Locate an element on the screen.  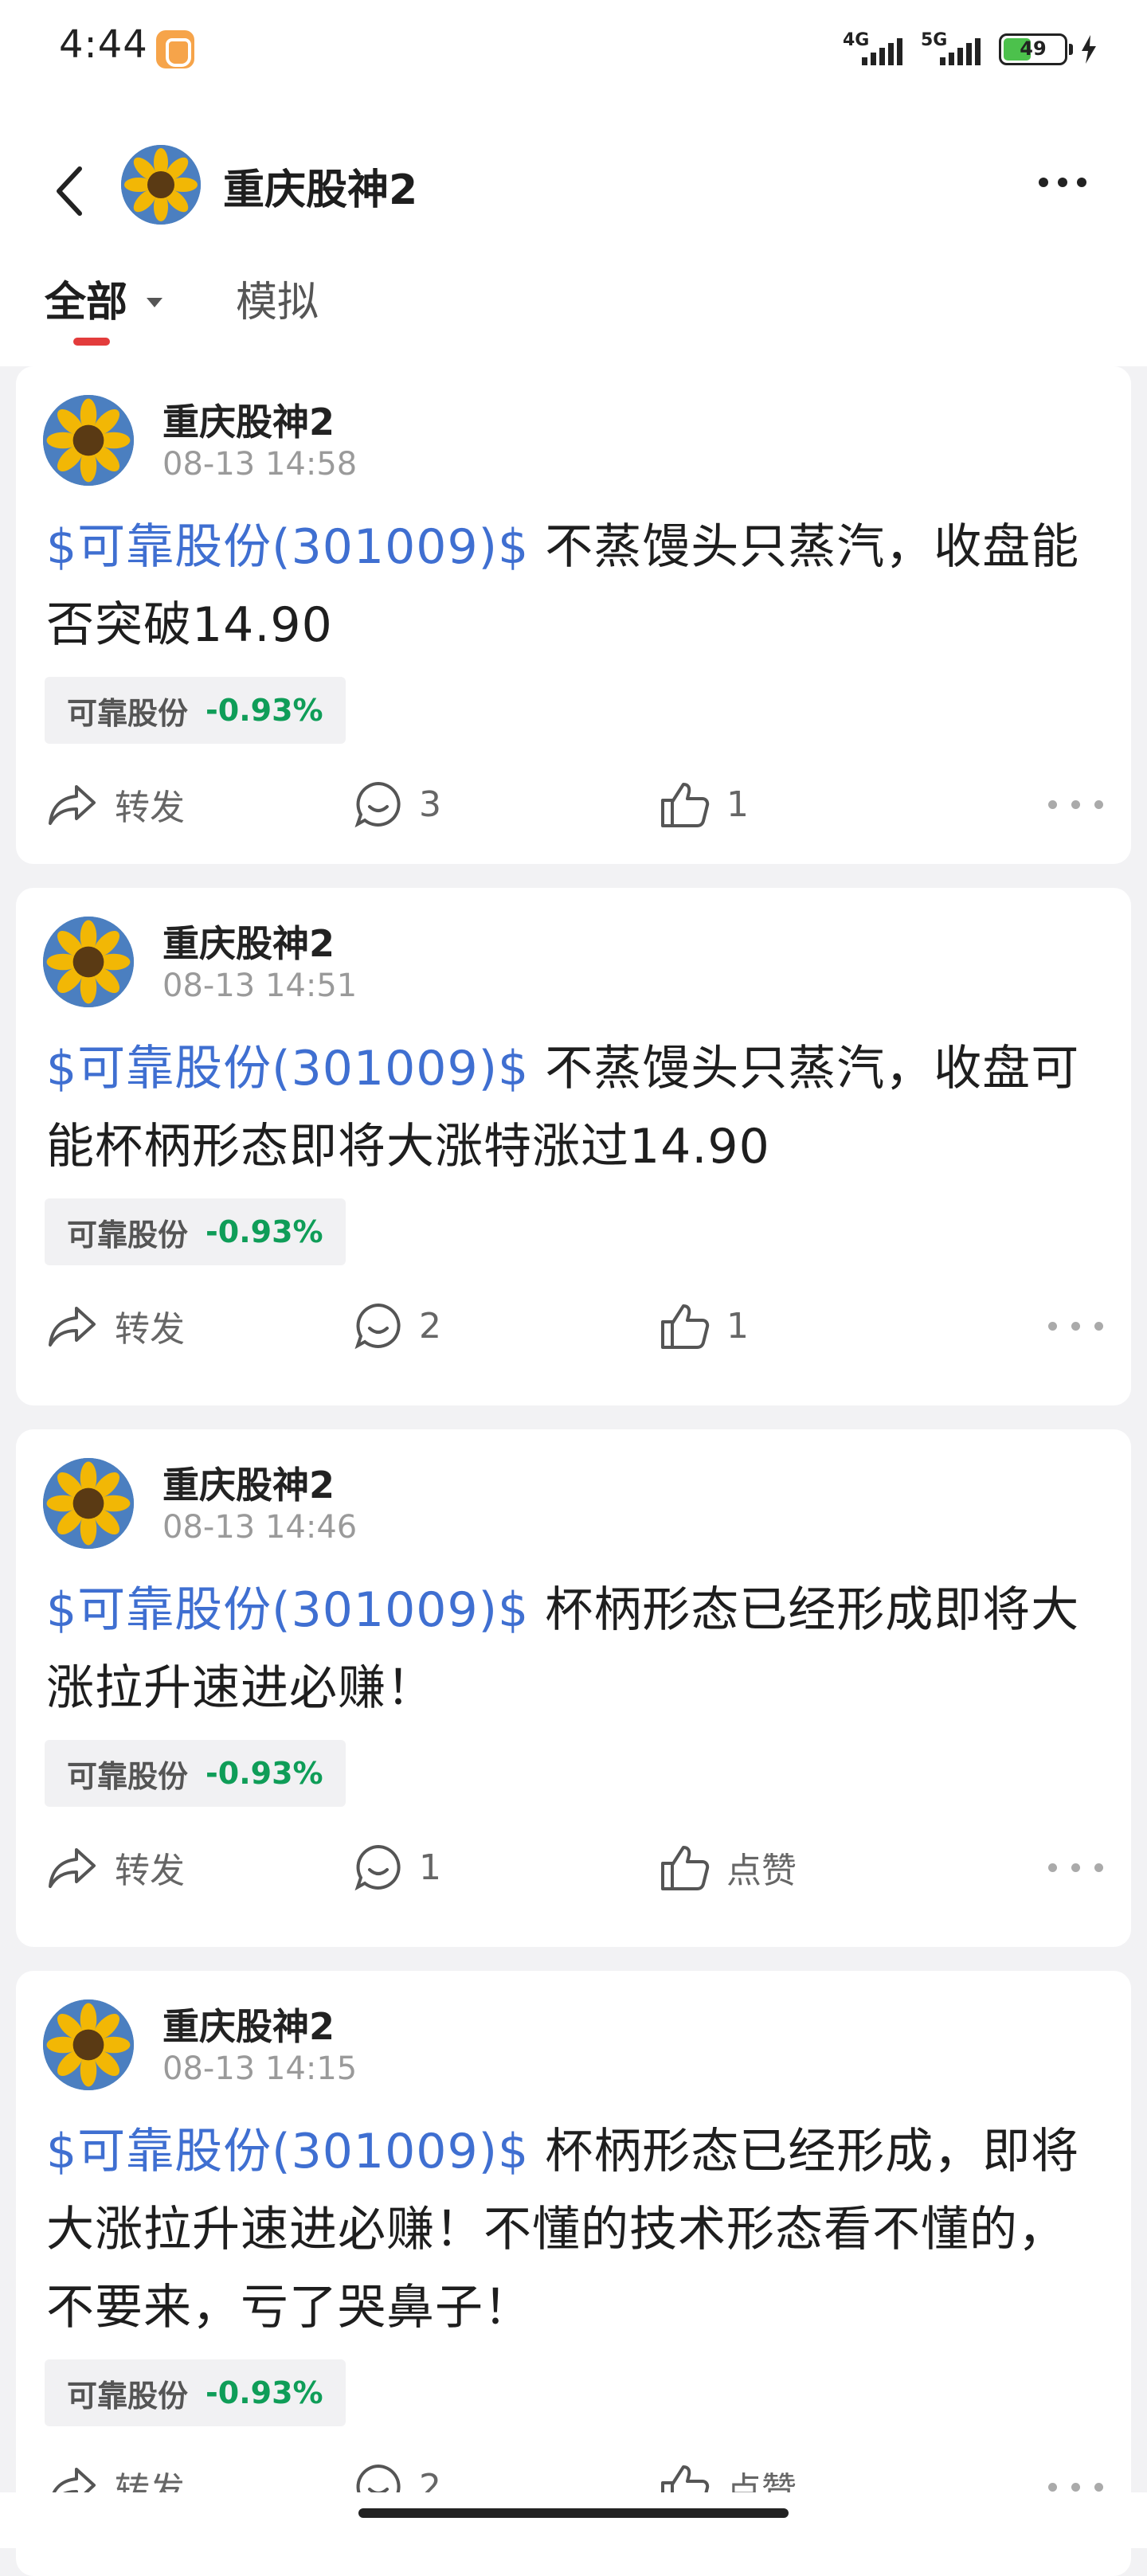
post-time: 08-13 14:15 is located at coordinates (260, 2069).